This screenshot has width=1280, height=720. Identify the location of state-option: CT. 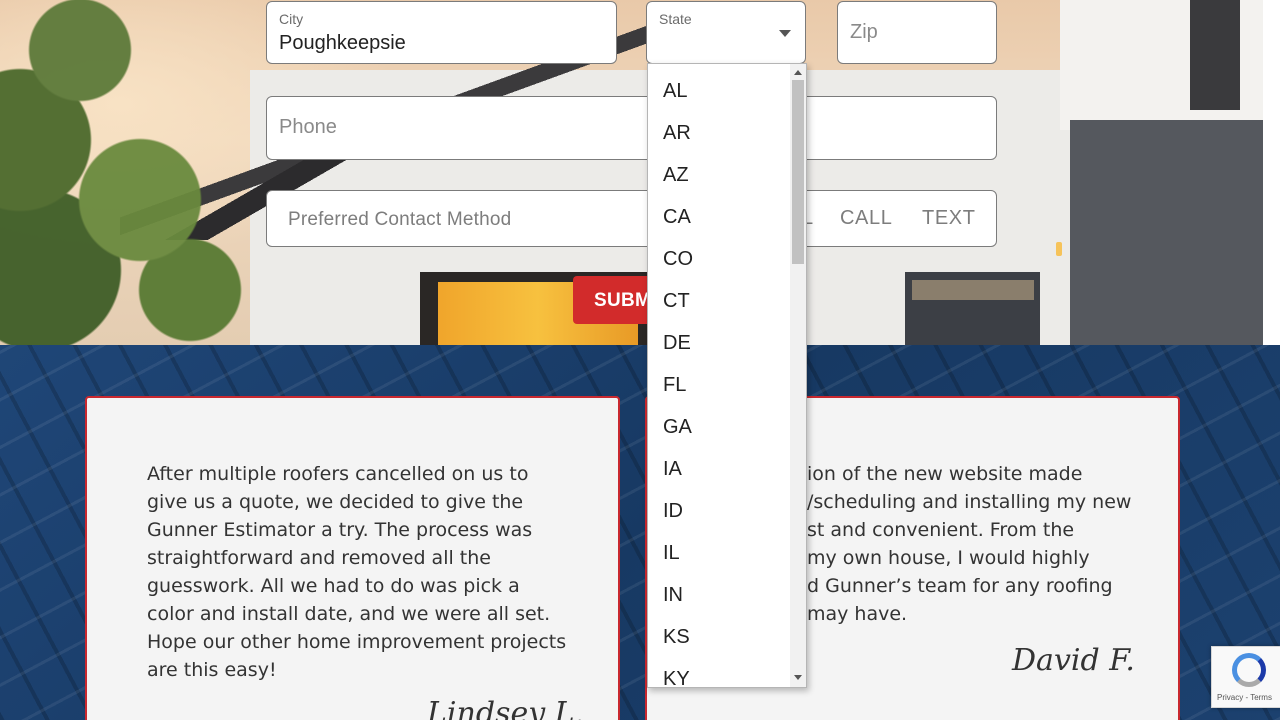
(720, 301).